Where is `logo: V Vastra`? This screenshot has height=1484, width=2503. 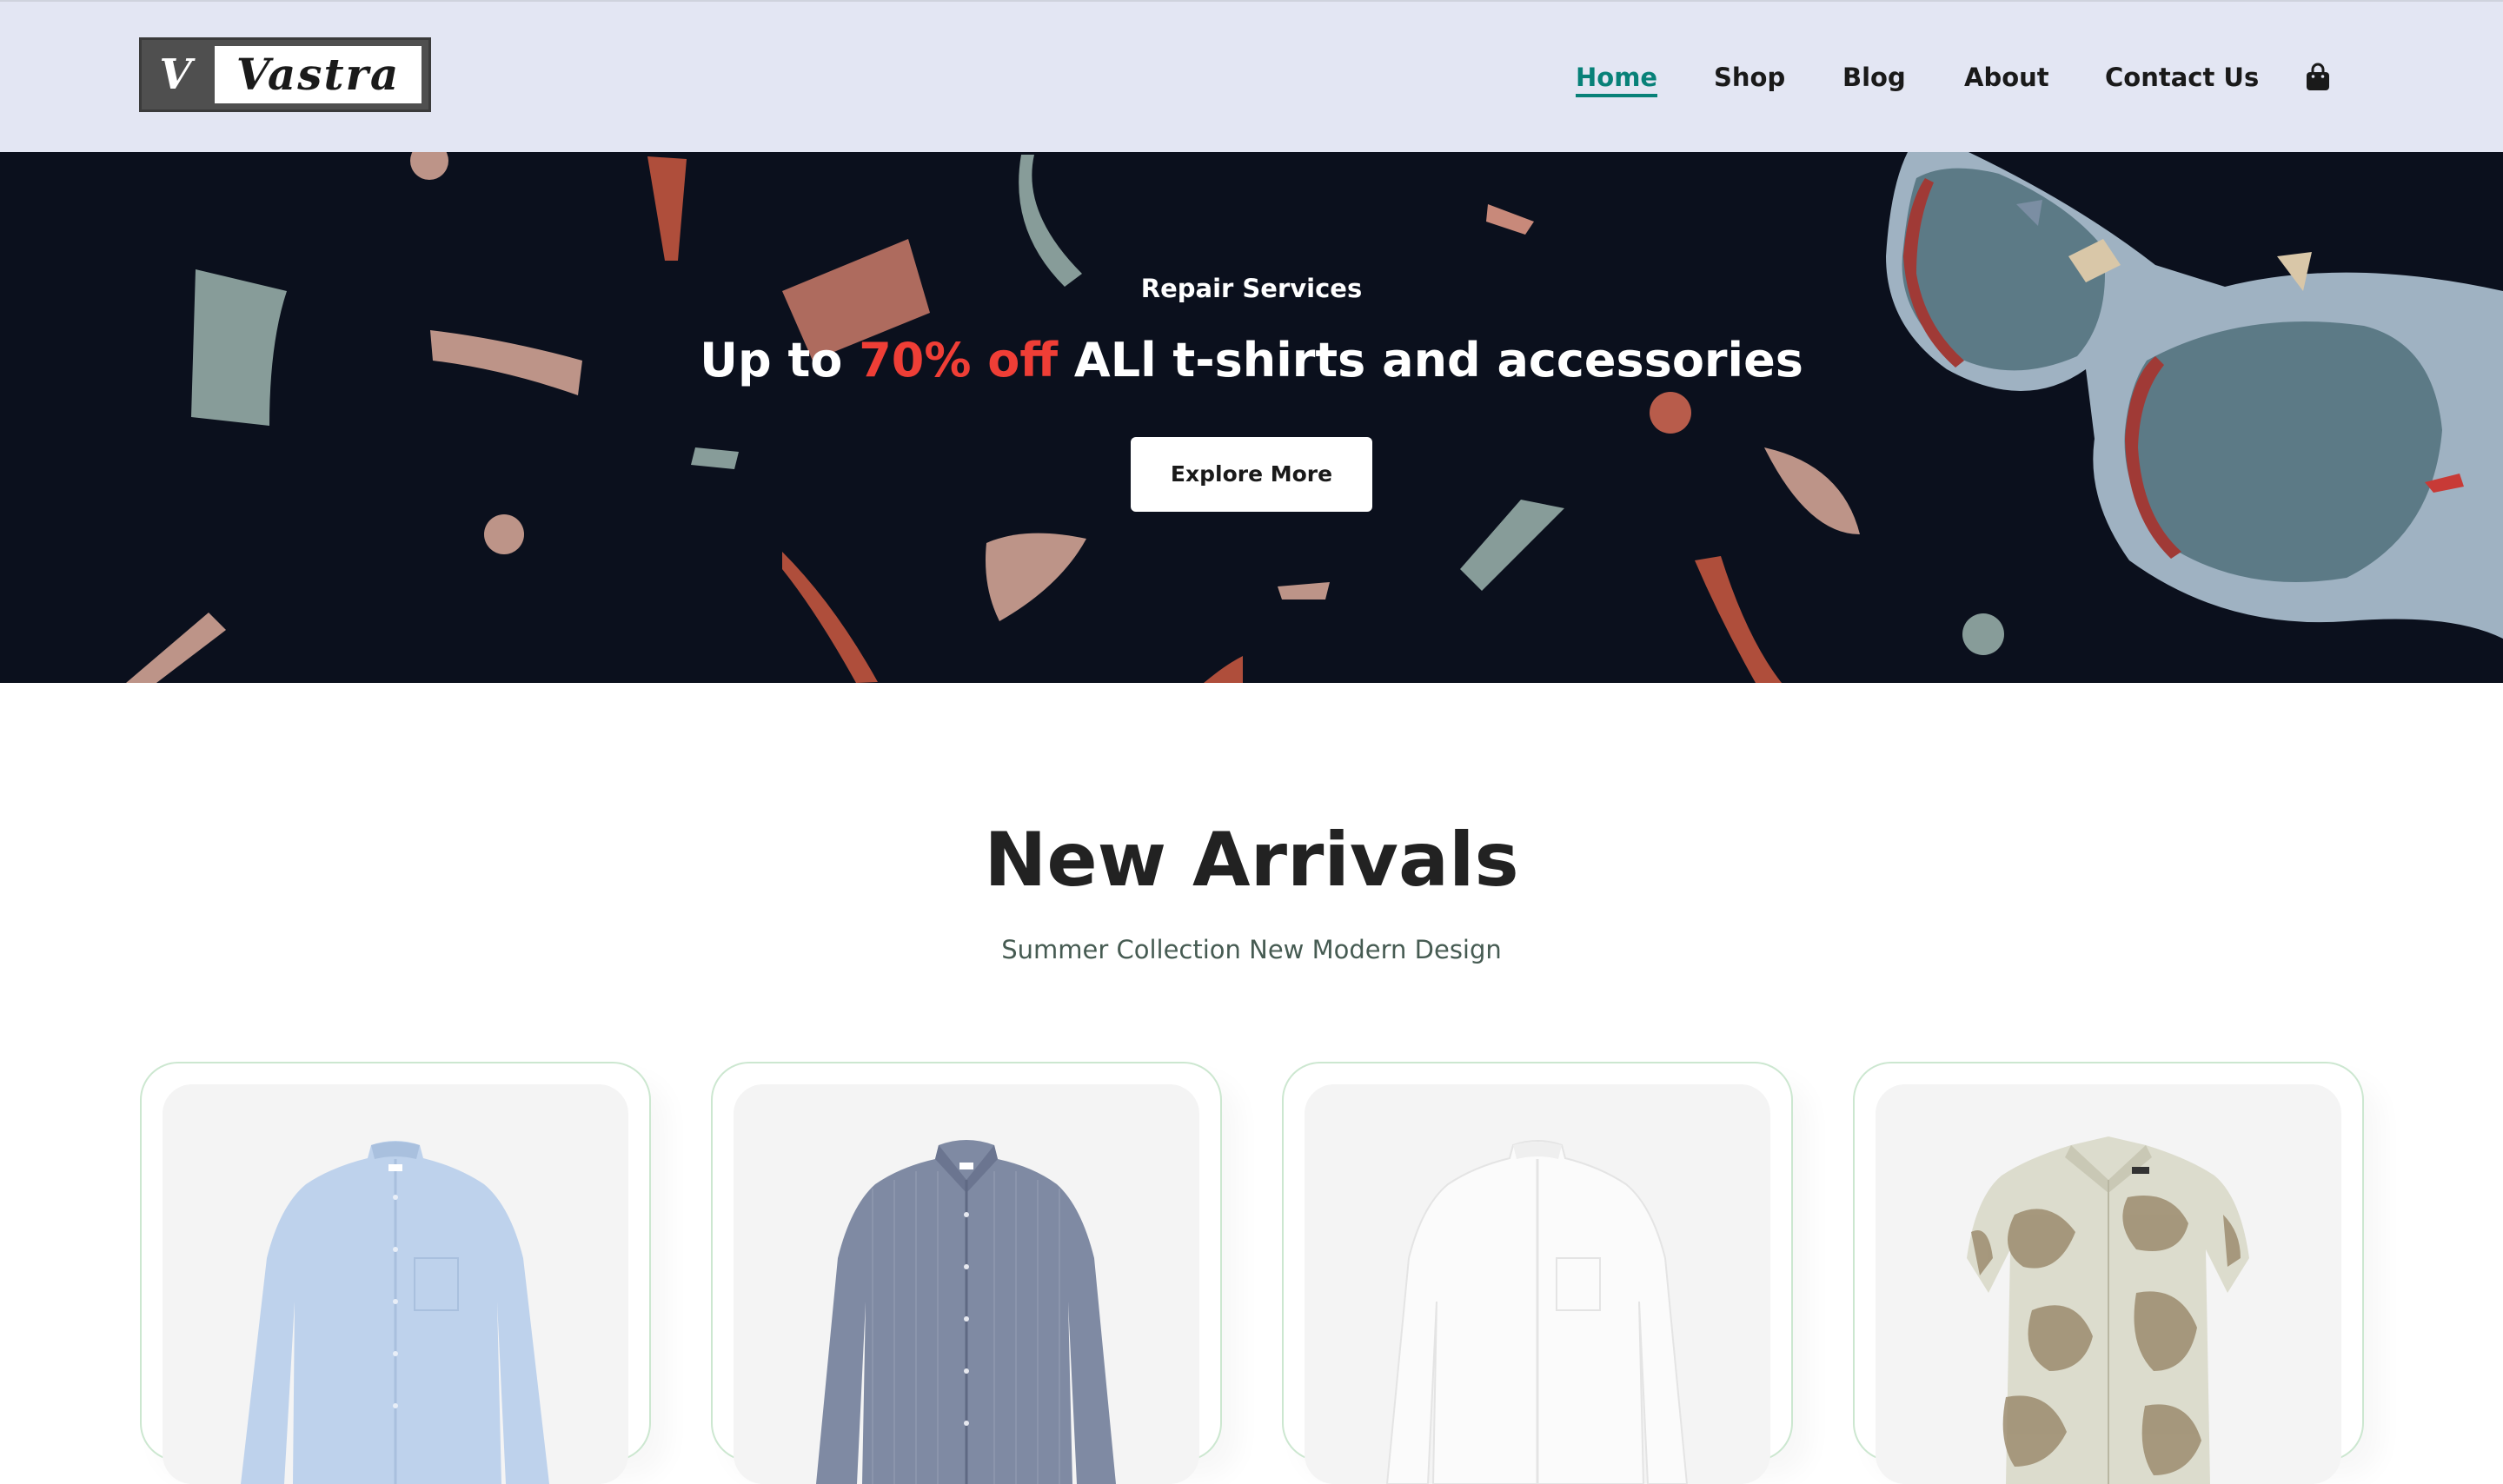 logo: V Vastra is located at coordinates (285, 74).